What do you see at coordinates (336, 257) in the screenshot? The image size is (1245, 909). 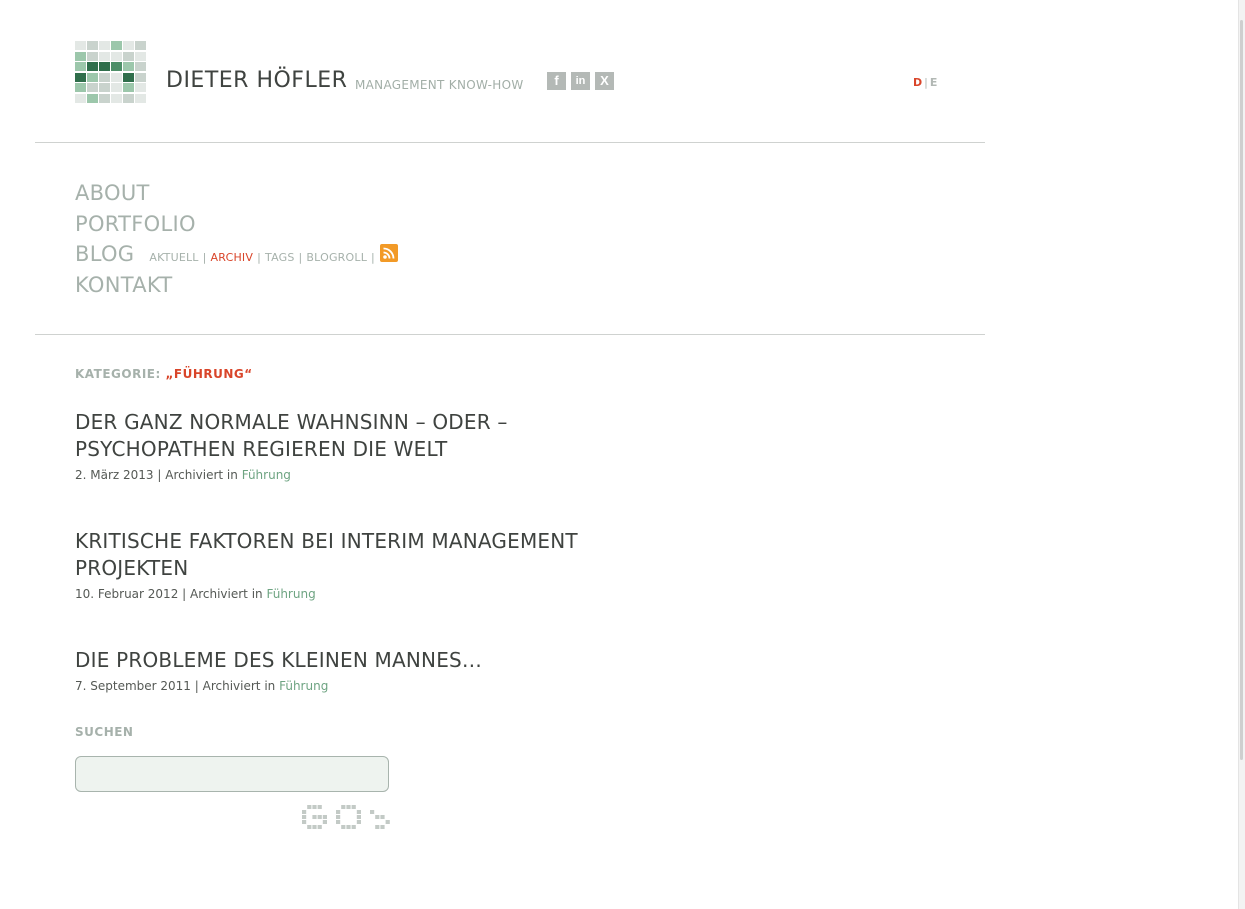 I see `subnav-blogroll: BLOGROLL` at bounding box center [336, 257].